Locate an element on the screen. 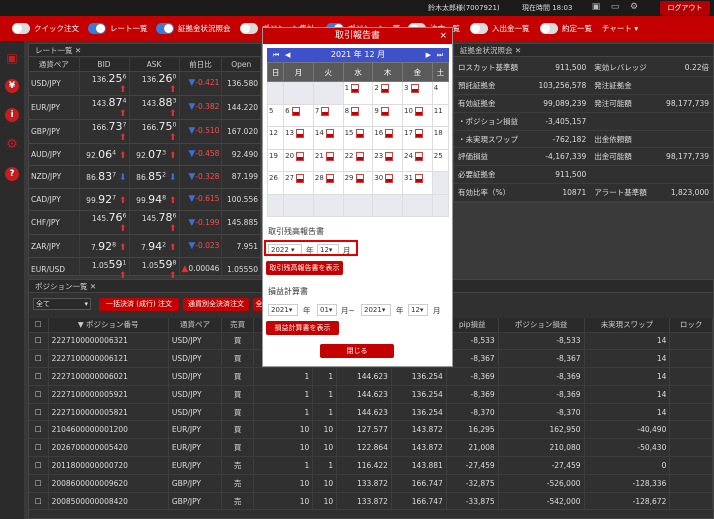  calendar-day: 10 is located at coordinates (417, 115).